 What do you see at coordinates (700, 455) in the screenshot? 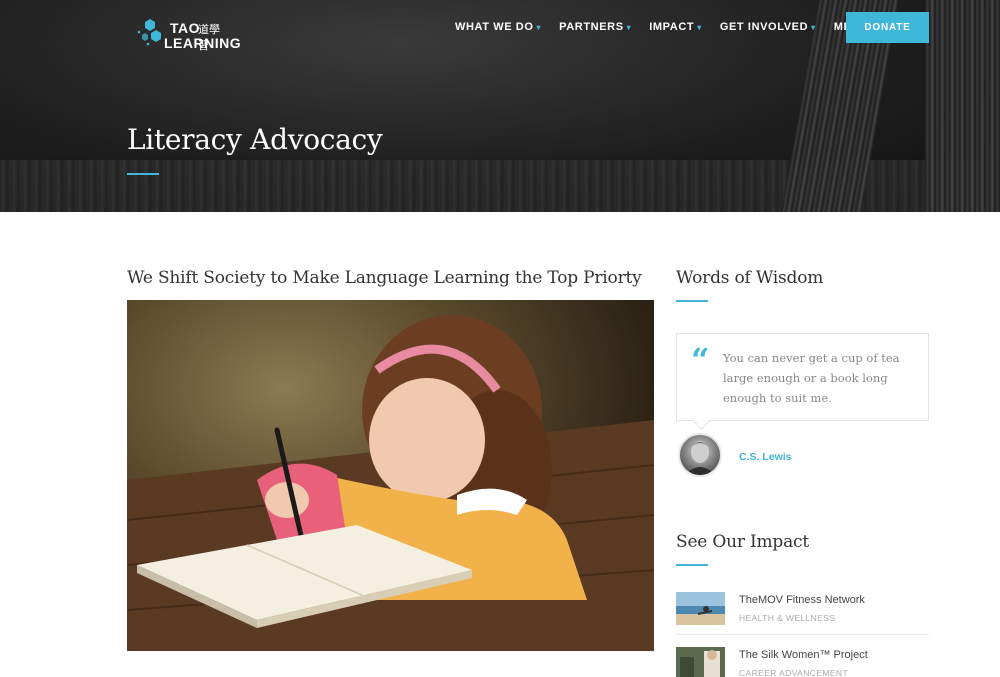
I see `avatar` at bounding box center [700, 455].